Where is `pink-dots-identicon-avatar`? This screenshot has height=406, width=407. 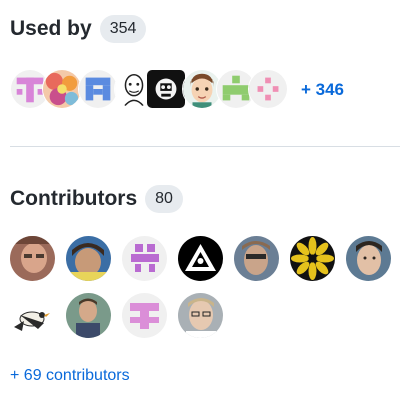
pink-dots-identicon-avatar is located at coordinates (268, 89).